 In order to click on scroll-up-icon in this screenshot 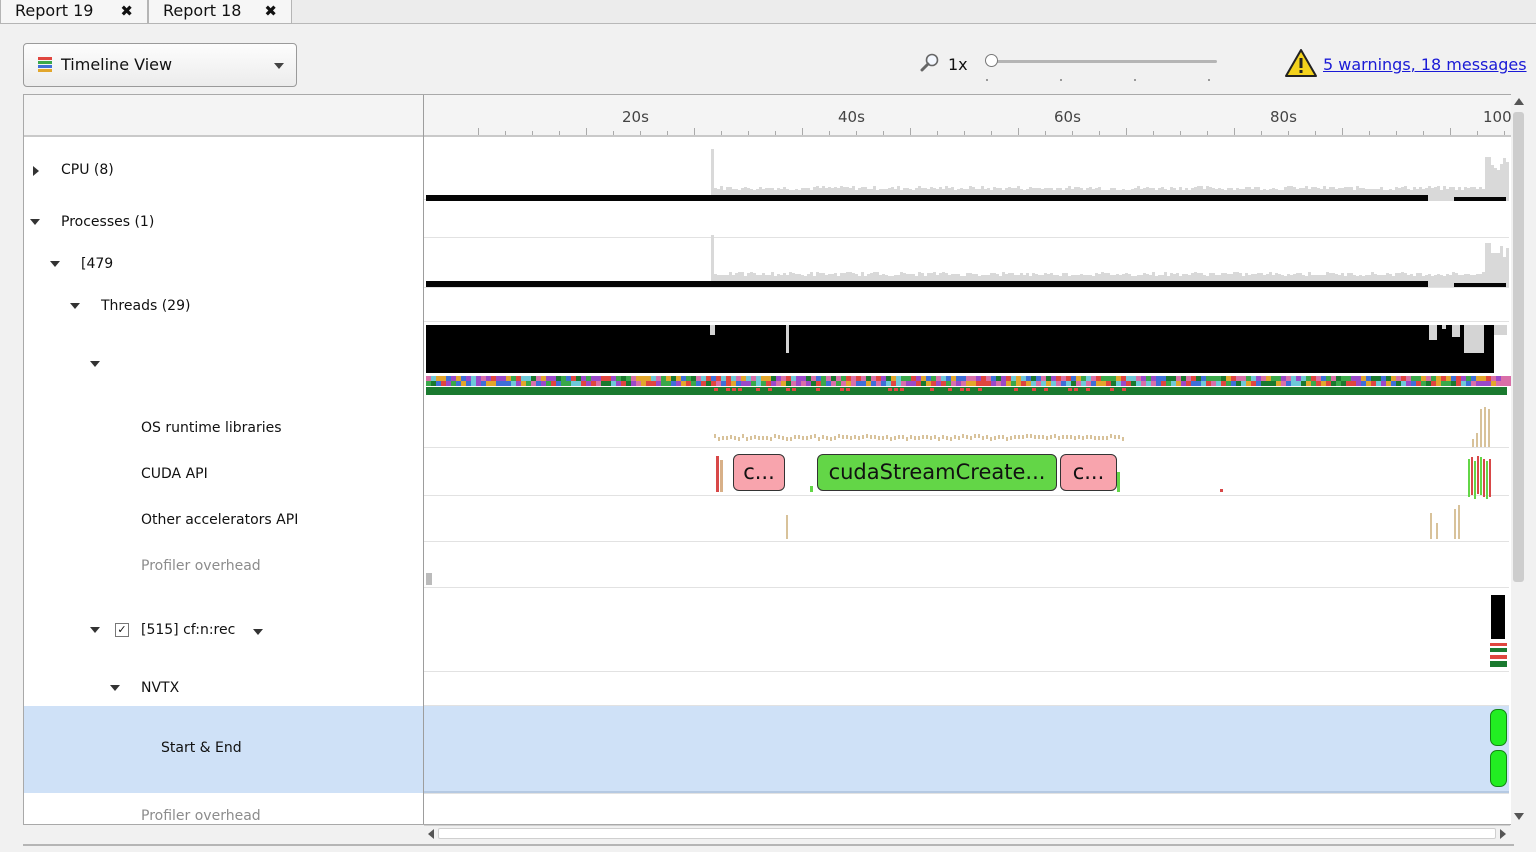, I will do `click(1519, 101)`.